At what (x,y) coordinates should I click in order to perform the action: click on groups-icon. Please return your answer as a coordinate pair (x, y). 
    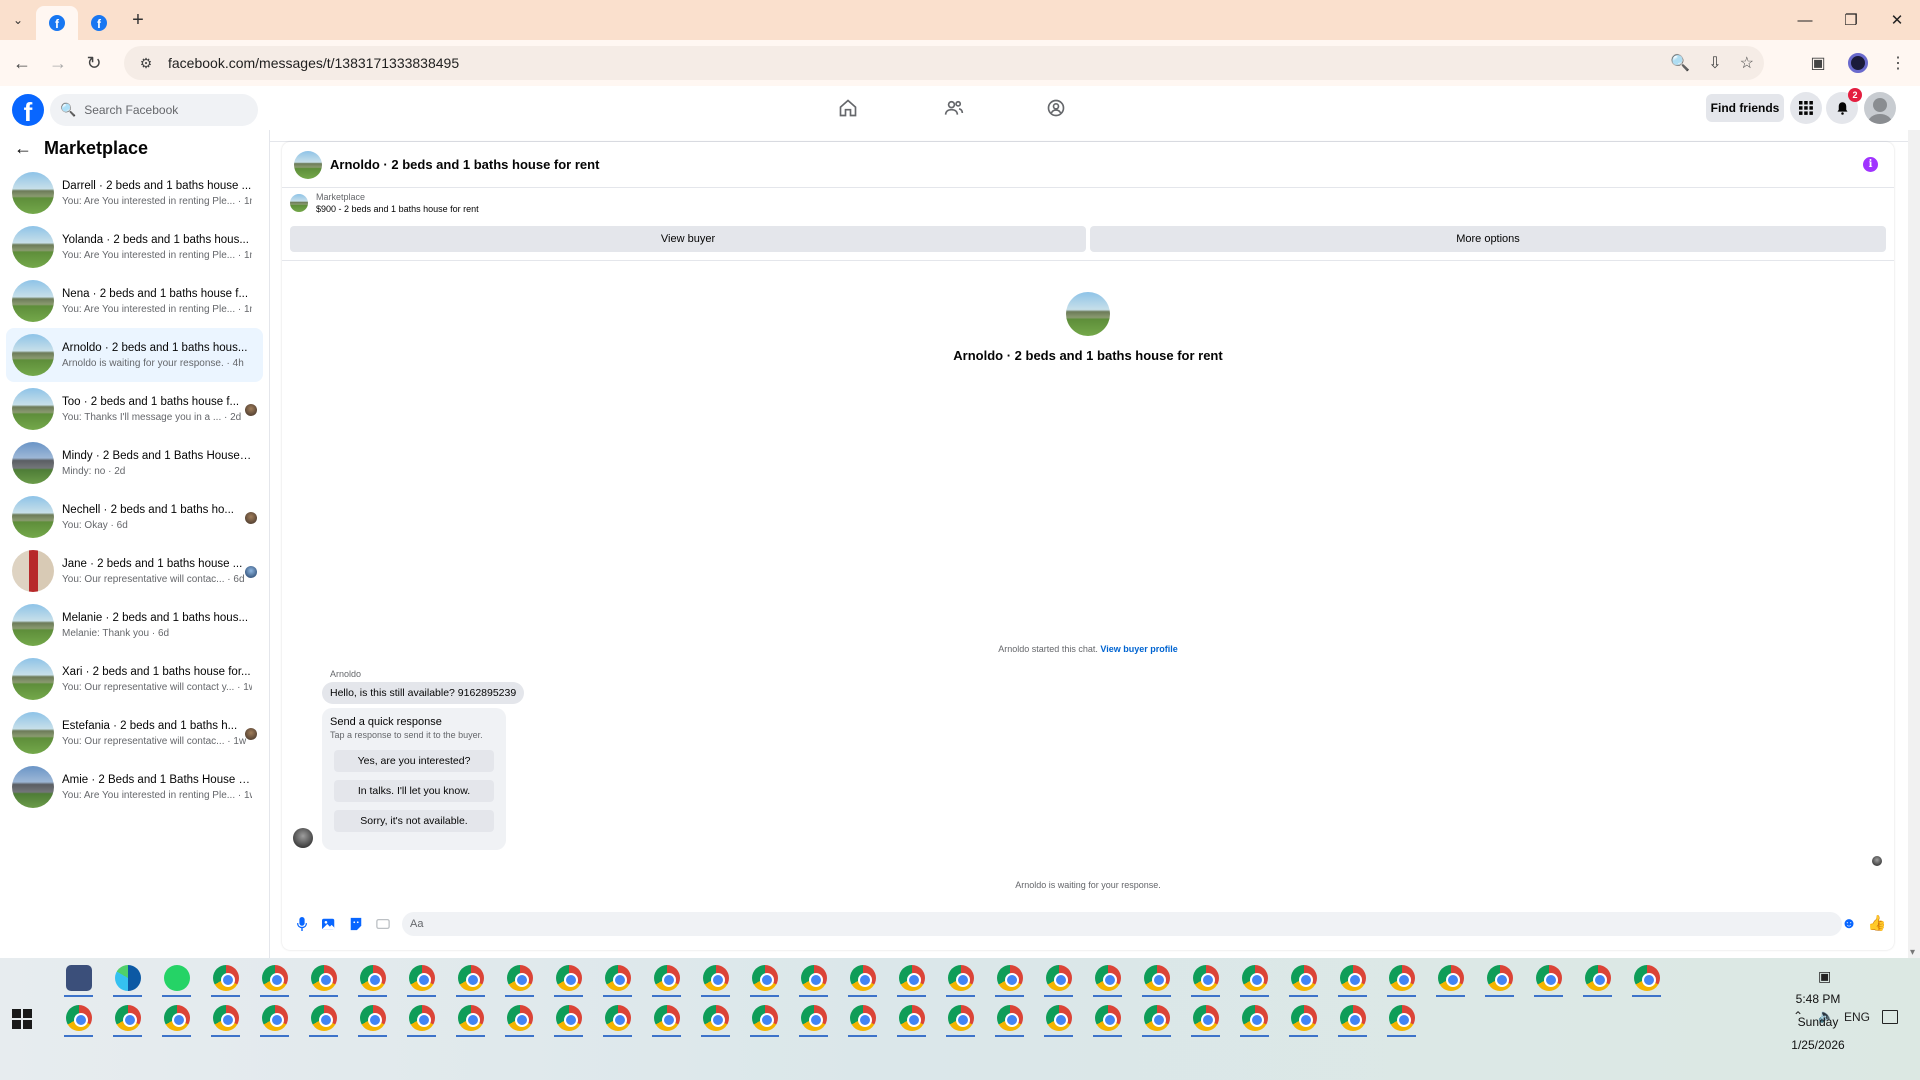
    Looking at the image, I should click on (1056, 108).